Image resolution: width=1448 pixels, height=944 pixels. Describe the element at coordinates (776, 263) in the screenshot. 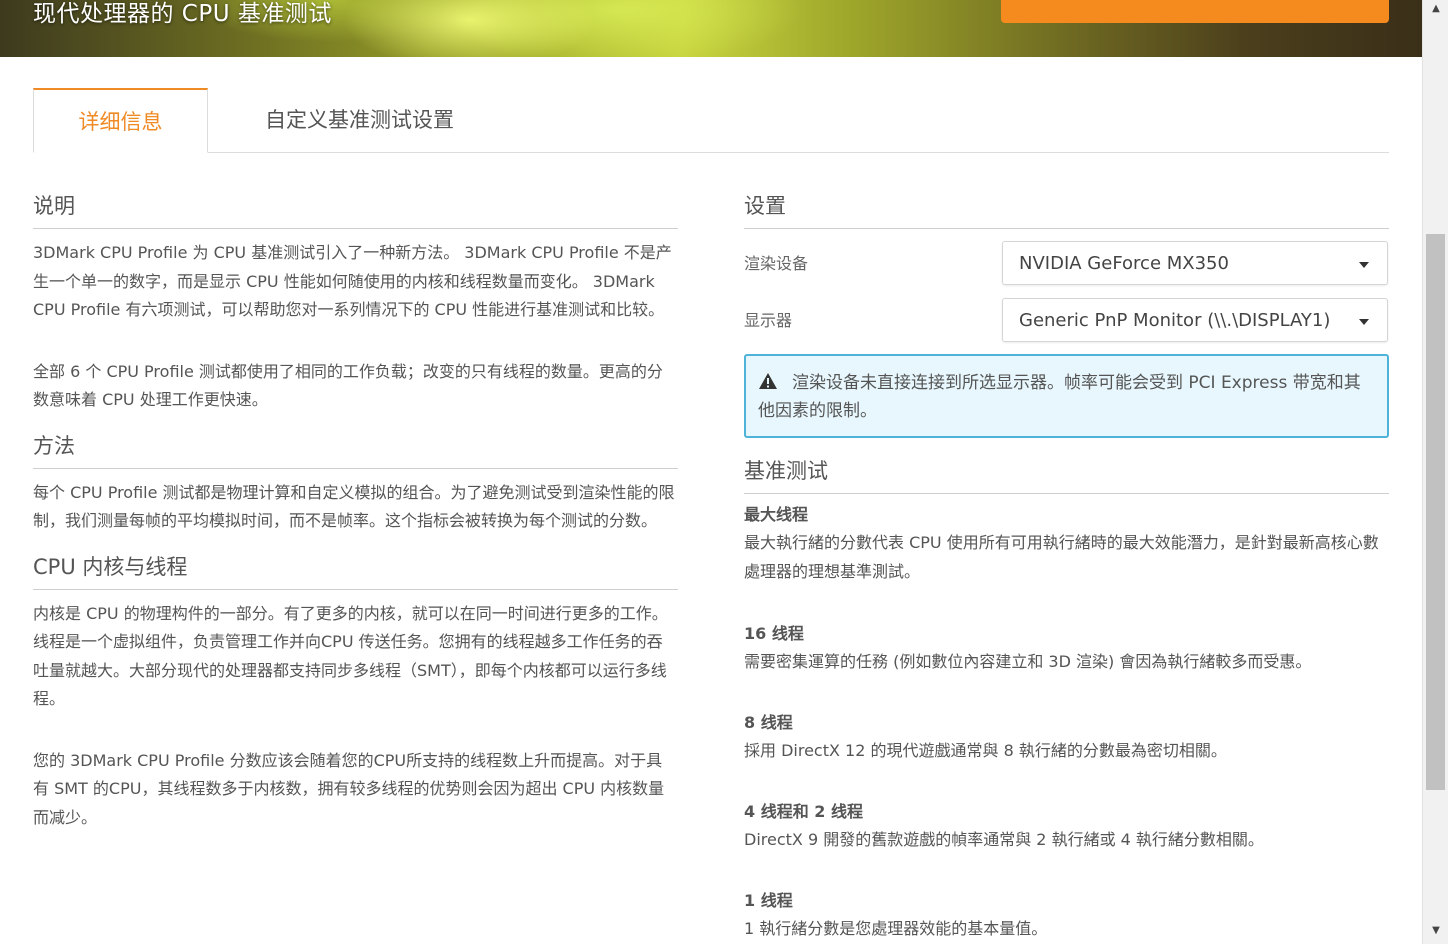

I see `render-device-label: 渲染设备` at that location.